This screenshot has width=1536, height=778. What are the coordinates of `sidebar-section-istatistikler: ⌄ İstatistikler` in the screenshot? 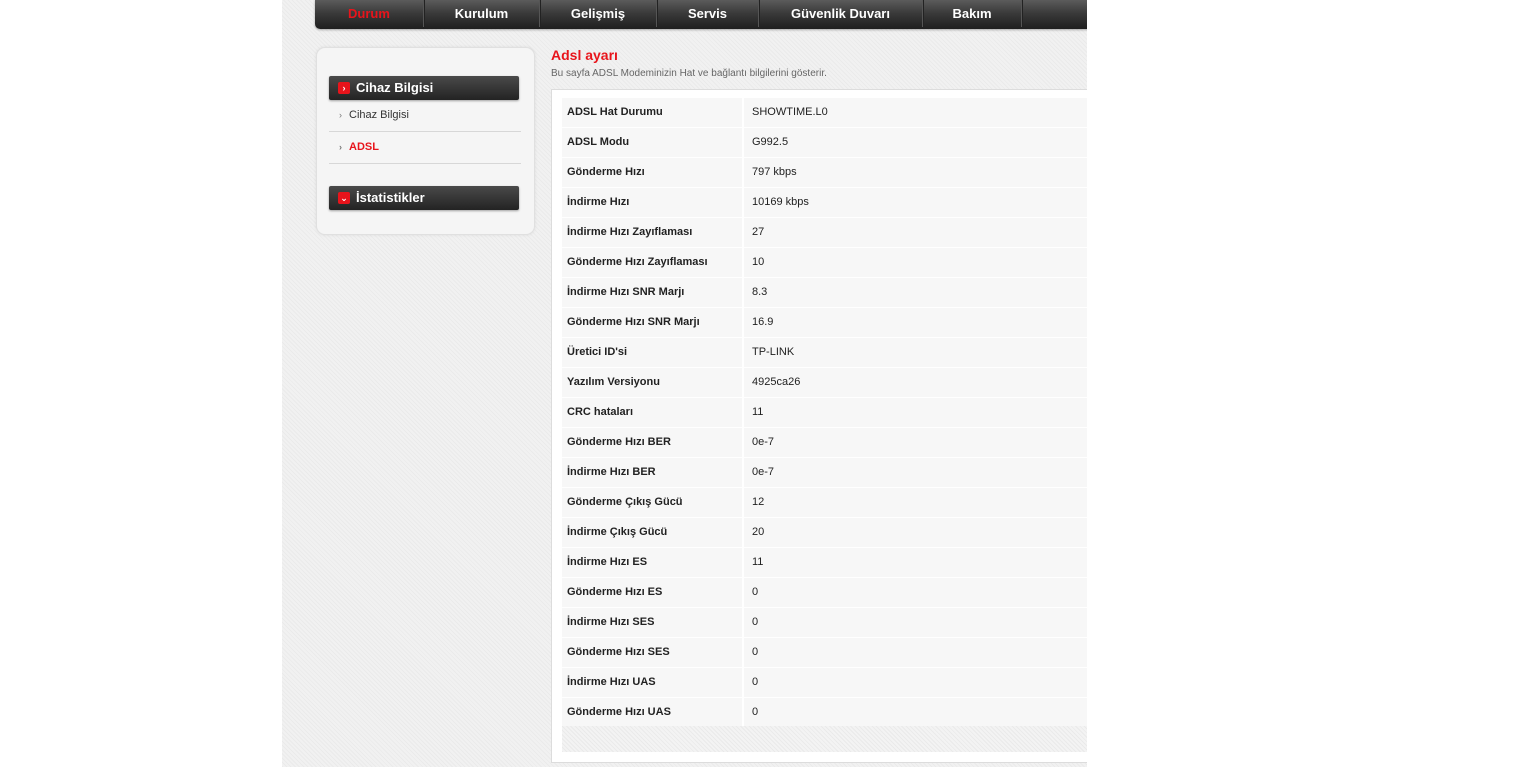 It's located at (424, 198).